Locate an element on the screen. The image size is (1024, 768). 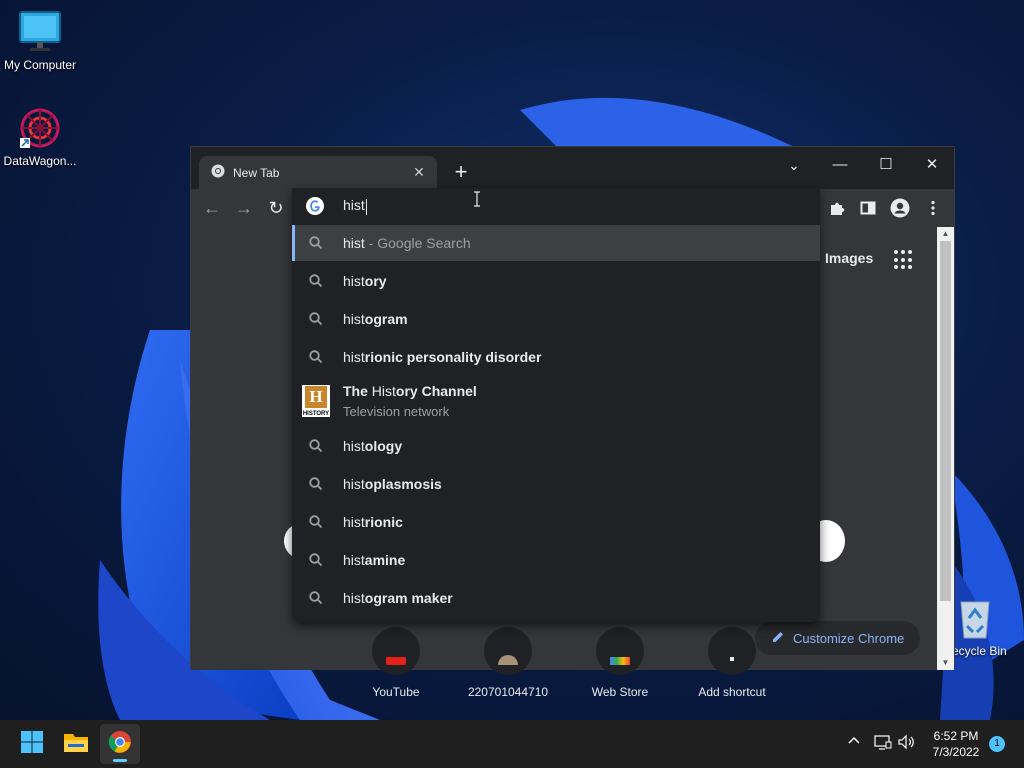
suggestion-label: history is located at coordinates (365, 281).